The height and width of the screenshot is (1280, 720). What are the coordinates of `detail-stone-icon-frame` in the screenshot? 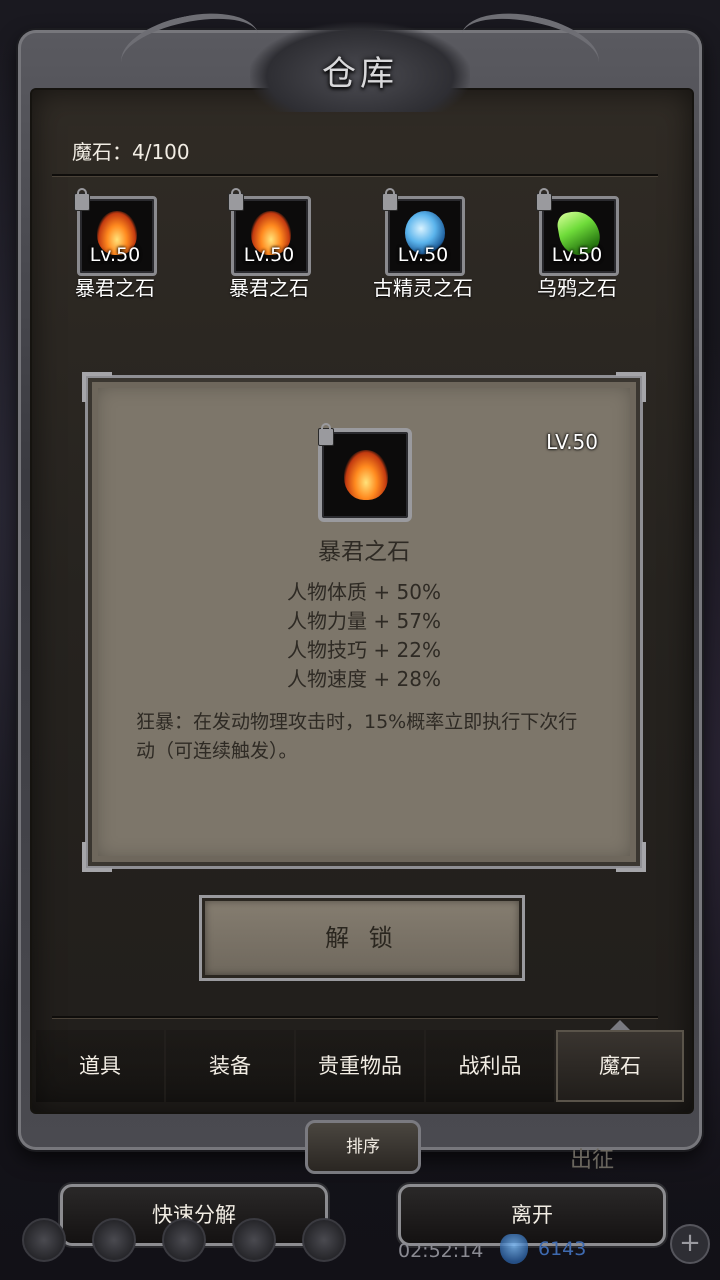 It's located at (365, 472).